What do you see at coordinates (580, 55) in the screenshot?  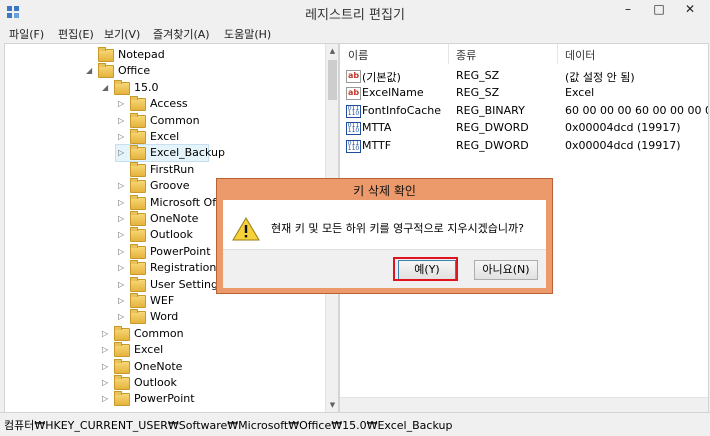 I see `column-header-data: 데이터` at bounding box center [580, 55].